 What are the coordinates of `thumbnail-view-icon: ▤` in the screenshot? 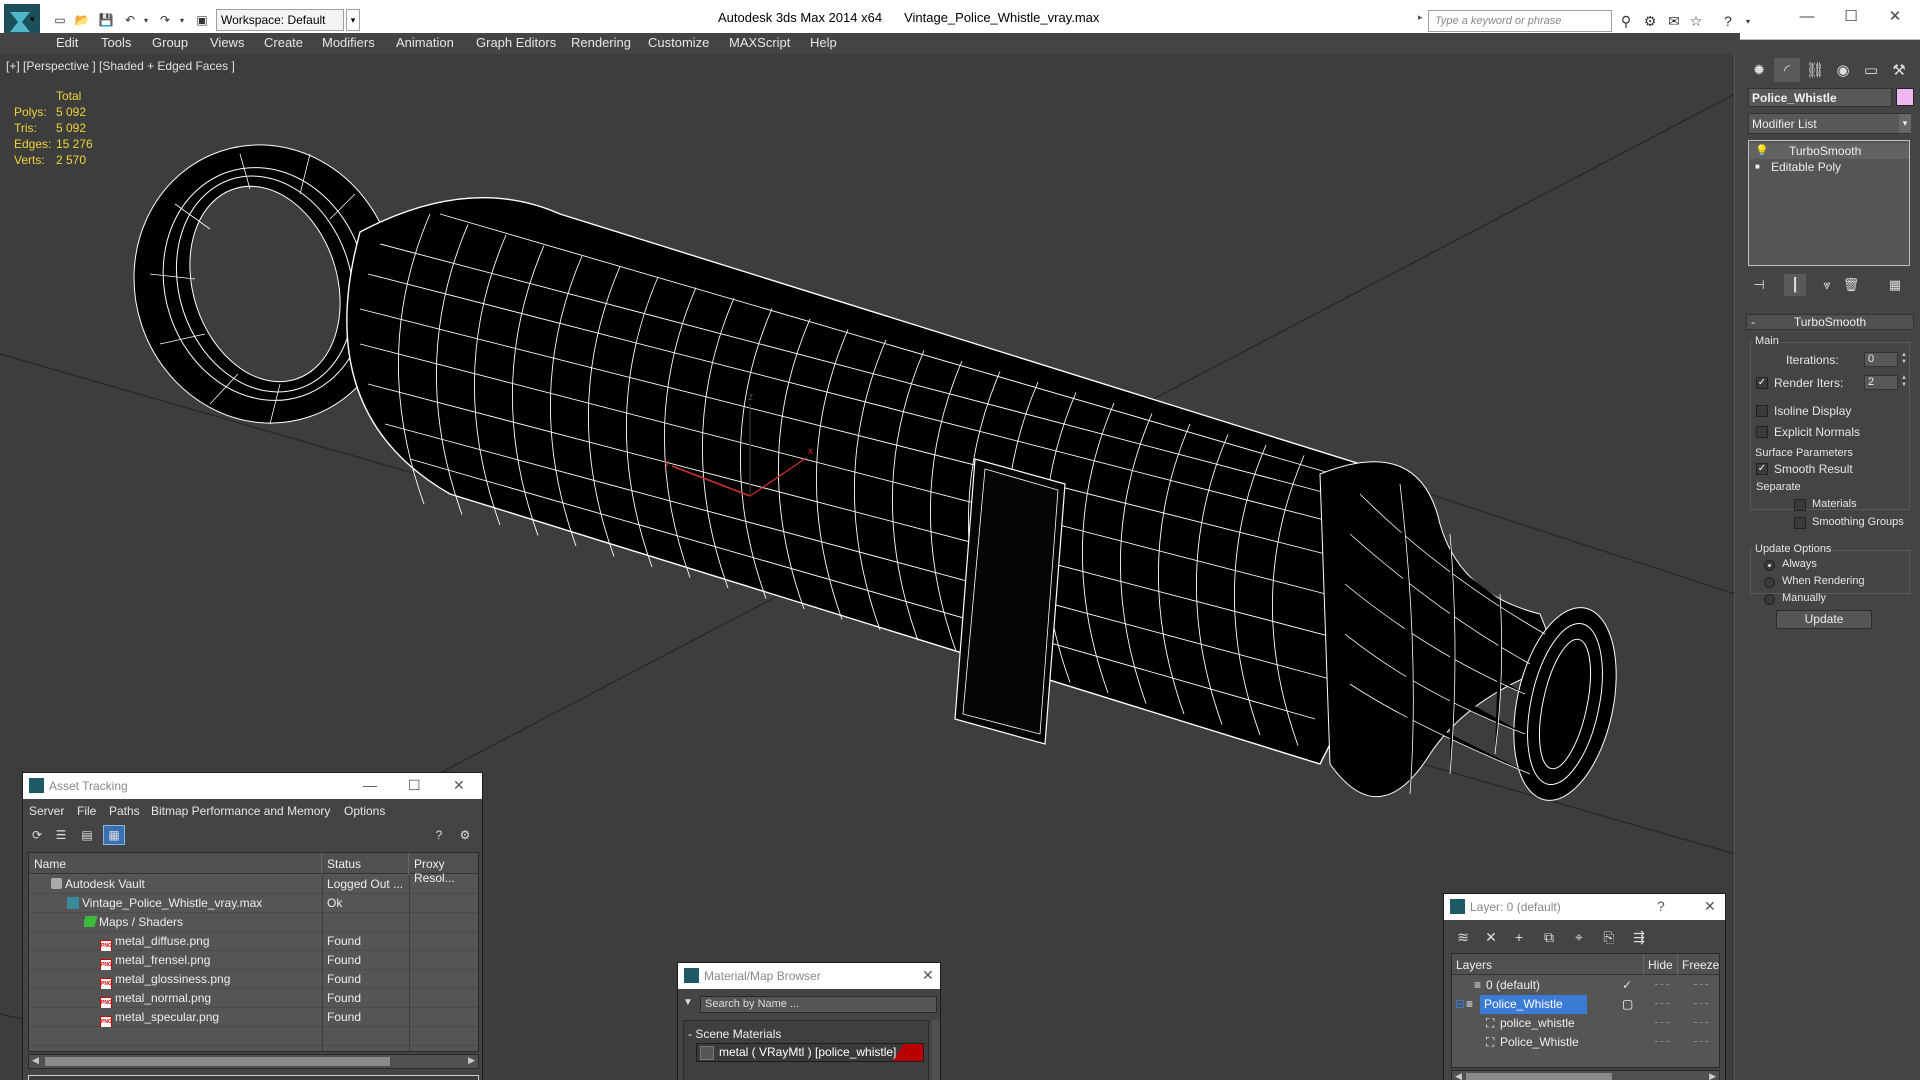 It's located at (87, 835).